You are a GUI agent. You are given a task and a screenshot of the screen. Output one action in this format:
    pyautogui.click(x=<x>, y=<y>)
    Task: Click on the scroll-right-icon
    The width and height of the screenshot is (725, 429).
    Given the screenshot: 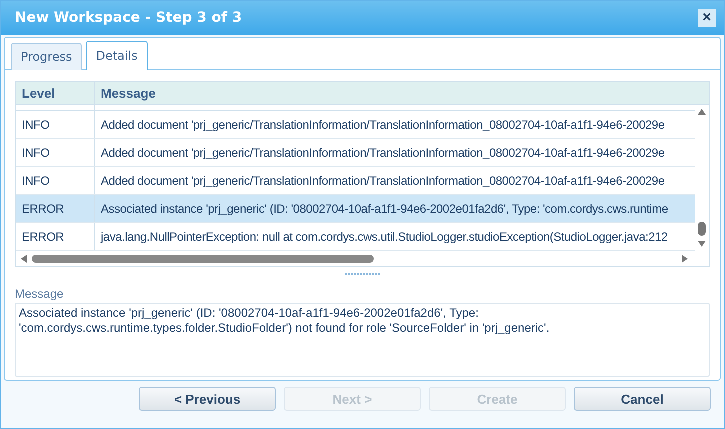 What is the action you would take?
    pyautogui.click(x=685, y=259)
    